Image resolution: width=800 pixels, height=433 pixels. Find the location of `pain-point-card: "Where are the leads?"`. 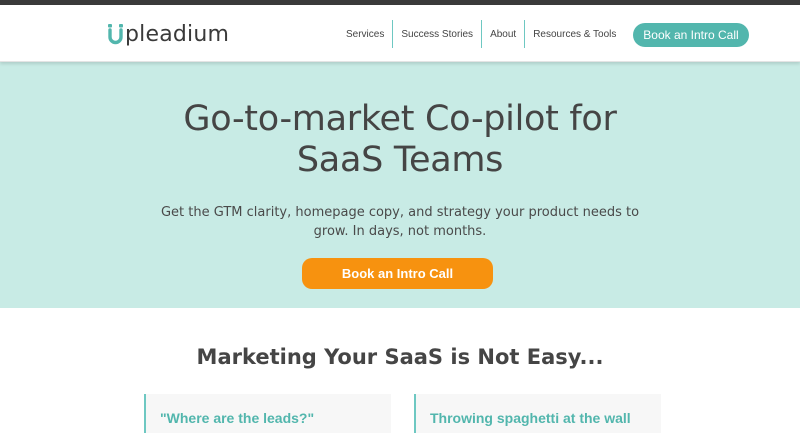

pain-point-card: "Where are the leads?" is located at coordinates (267, 413).